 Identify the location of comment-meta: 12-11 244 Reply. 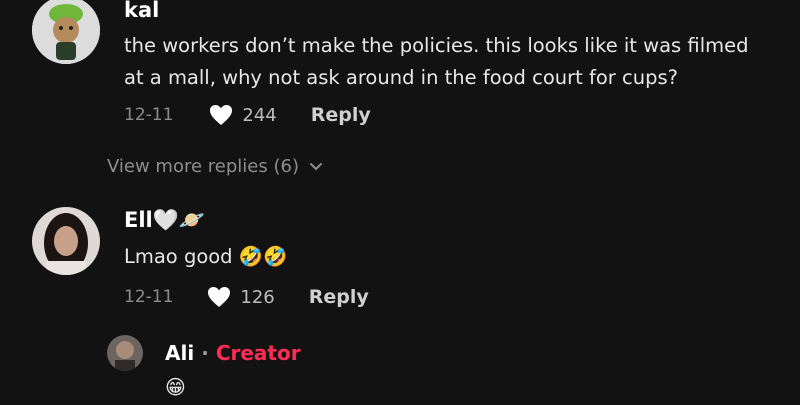
(247, 115).